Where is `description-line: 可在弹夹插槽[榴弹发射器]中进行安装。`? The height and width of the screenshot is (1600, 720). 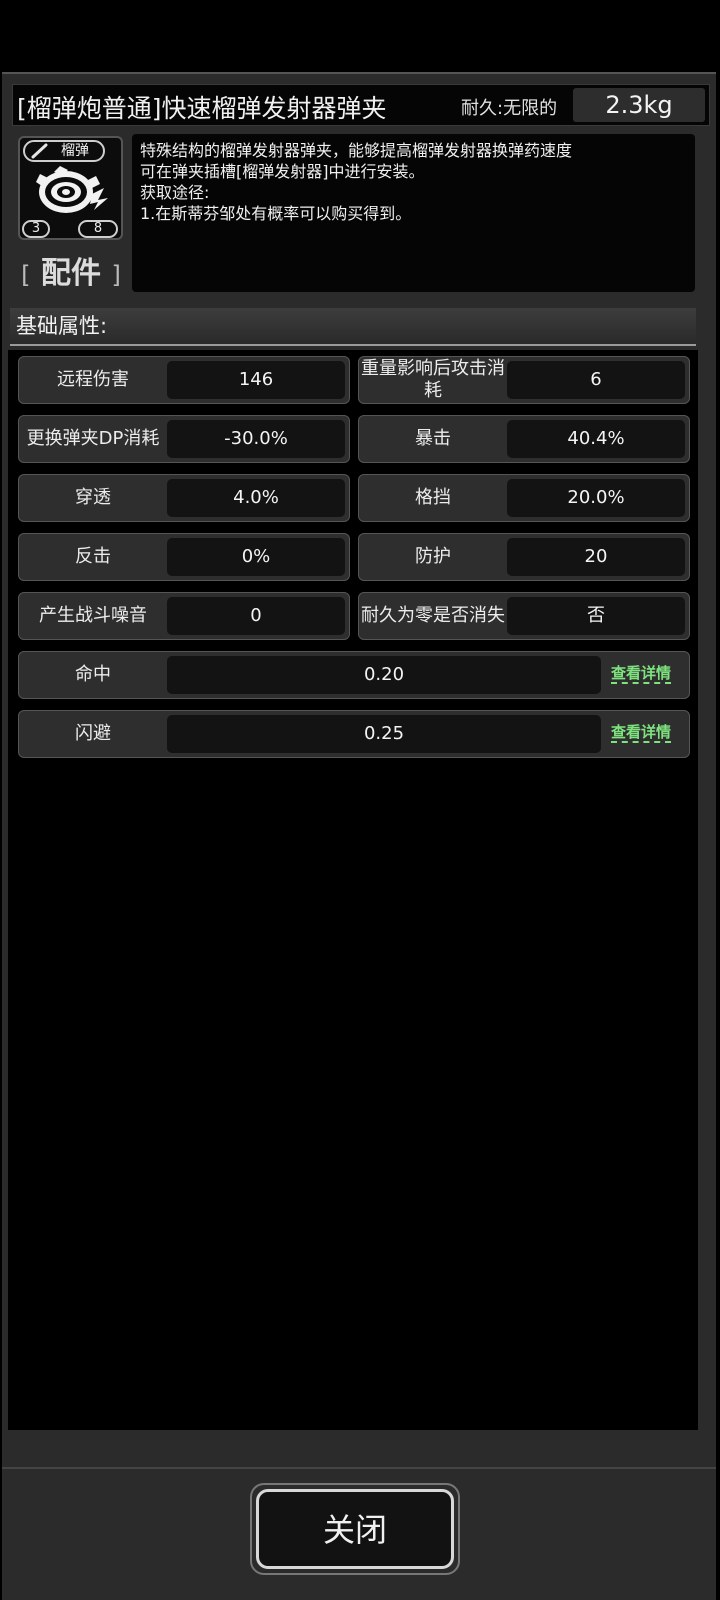
description-line: 可在弹夹插槽[榴弹发射器]中进行安装。 is located at coordinates (282, 171).